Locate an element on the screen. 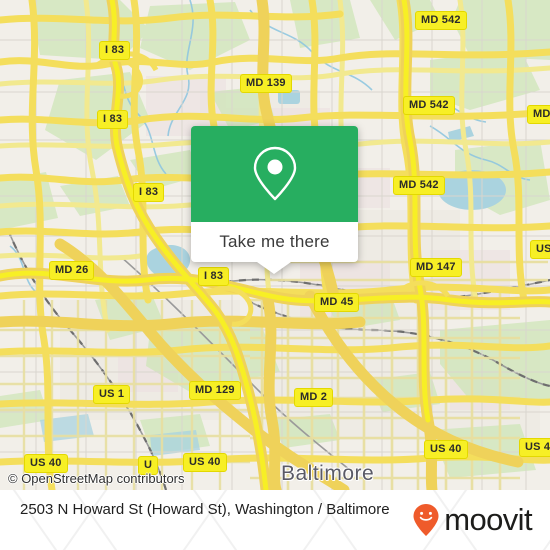 This screenshot has width=550, height=550. take-me-there-label: Take me there is located at coordinates (274, 241).